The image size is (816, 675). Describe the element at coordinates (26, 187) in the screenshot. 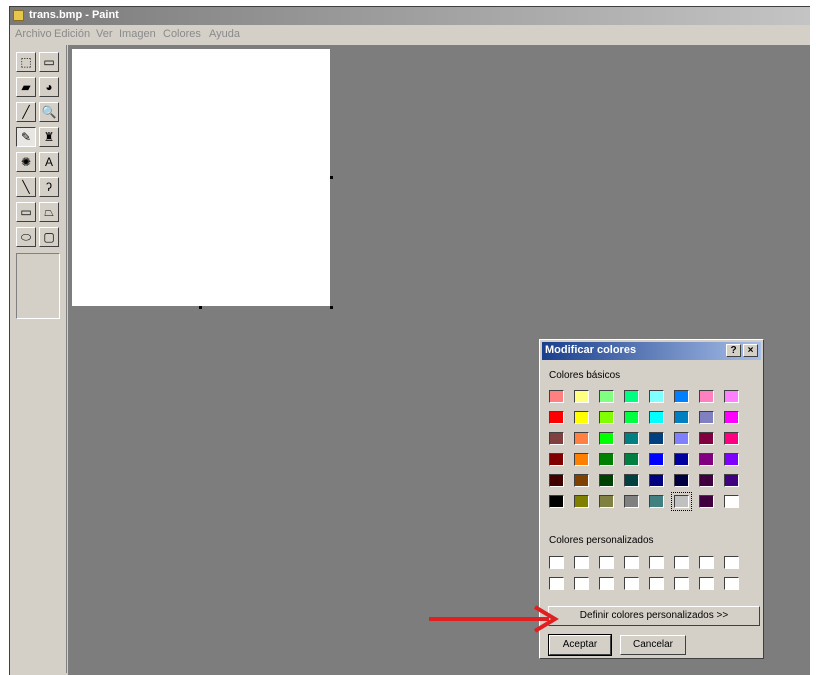

I see `line-icon: ╲` at that location.